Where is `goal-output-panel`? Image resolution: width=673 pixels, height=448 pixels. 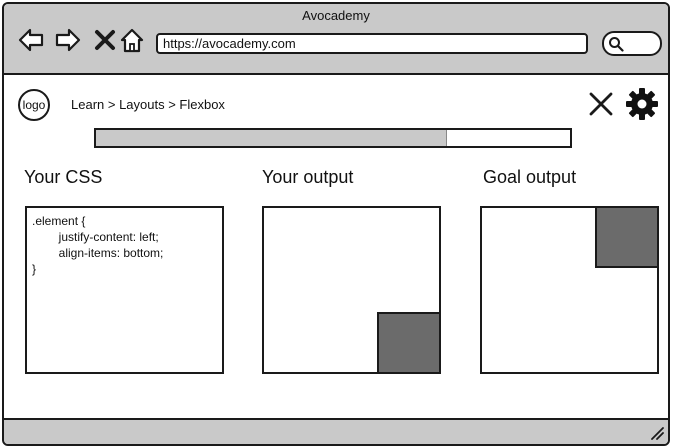
goal-output-panel is located at coordinates (569, 290).